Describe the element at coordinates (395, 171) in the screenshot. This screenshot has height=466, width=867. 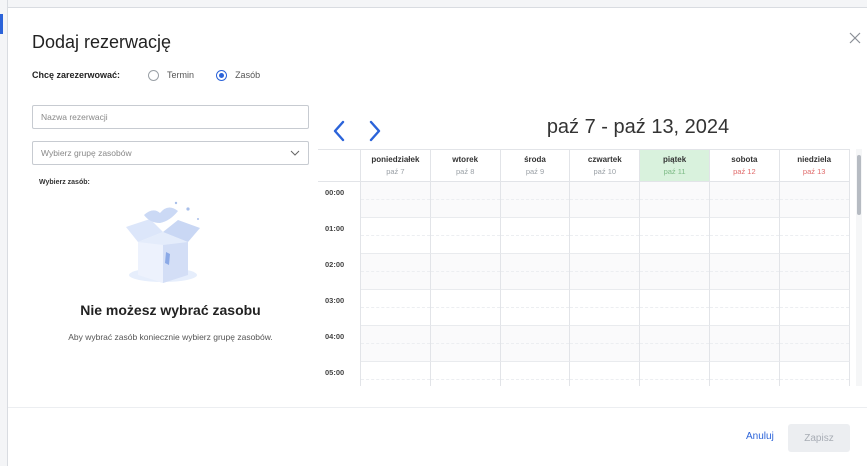
I see `day-date: paź 7` at that location.